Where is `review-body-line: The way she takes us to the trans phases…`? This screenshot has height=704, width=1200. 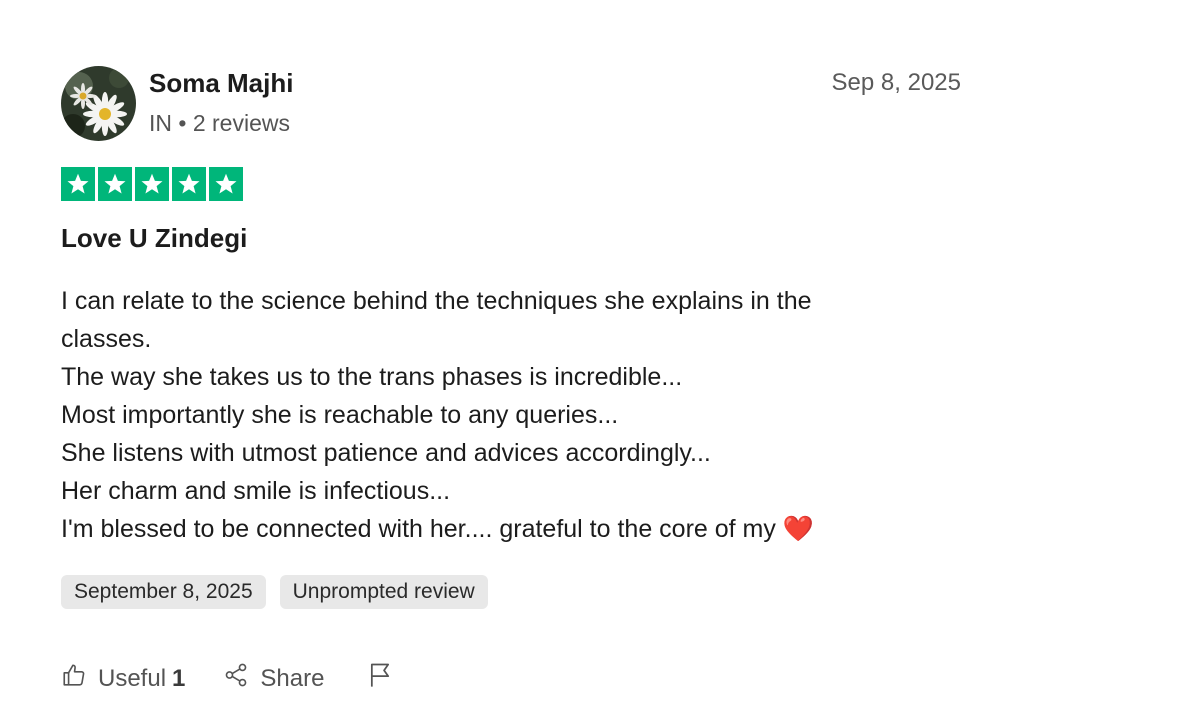
review-body-line: The way she takes us to the trans phases… is located at coordinates (372, 377).